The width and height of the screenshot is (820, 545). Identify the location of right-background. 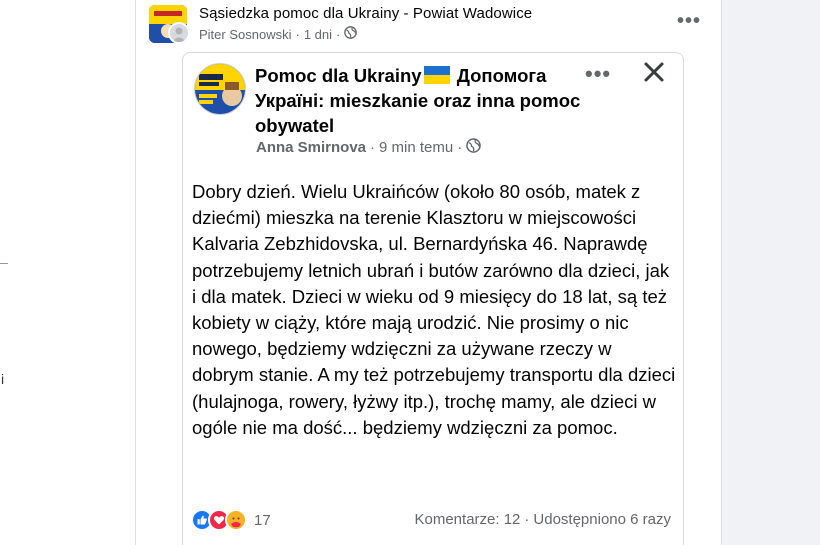
(771, 272).